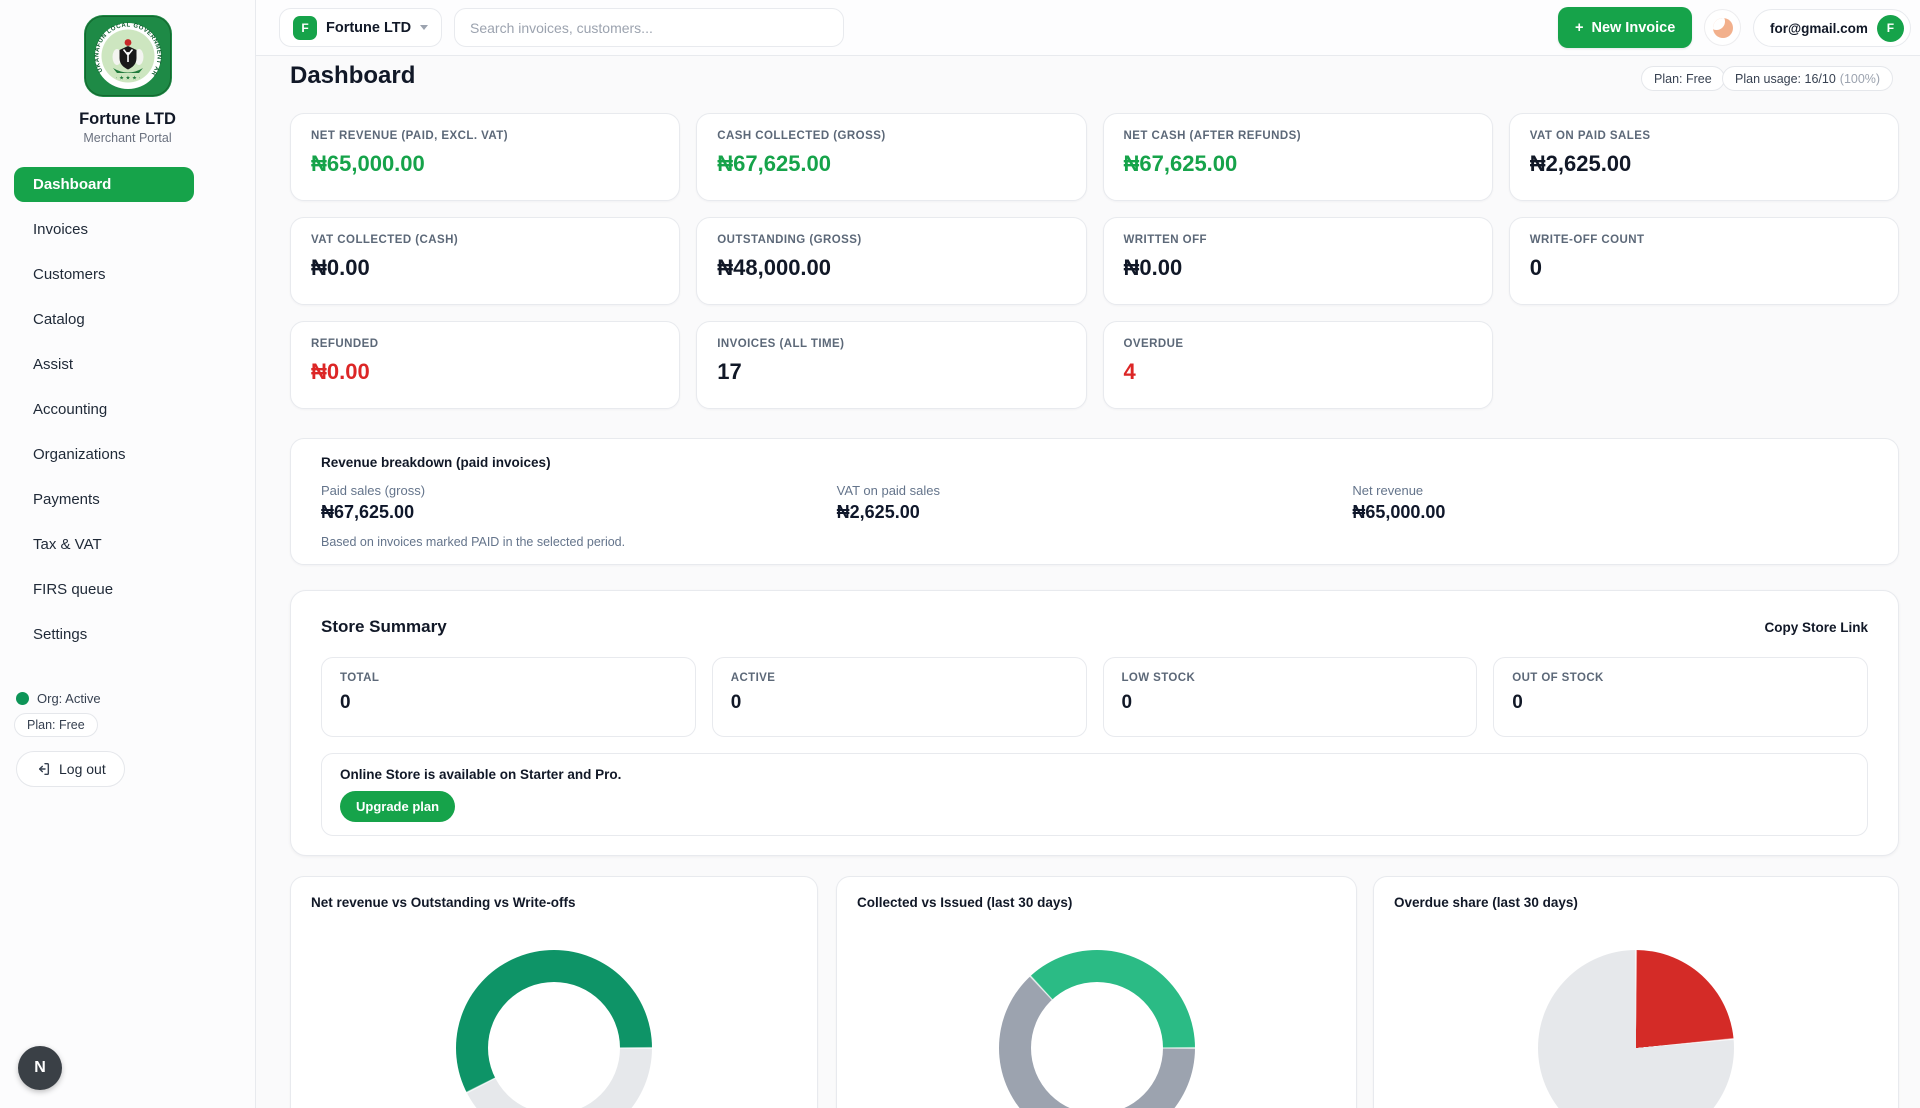 The width and height of the screenshot is (1920, 1108). What do you see at coordinates (1297, 365) in the screenshot?
I see `stat-card: OVERDUE 4` at bounding box center [1297, 365].